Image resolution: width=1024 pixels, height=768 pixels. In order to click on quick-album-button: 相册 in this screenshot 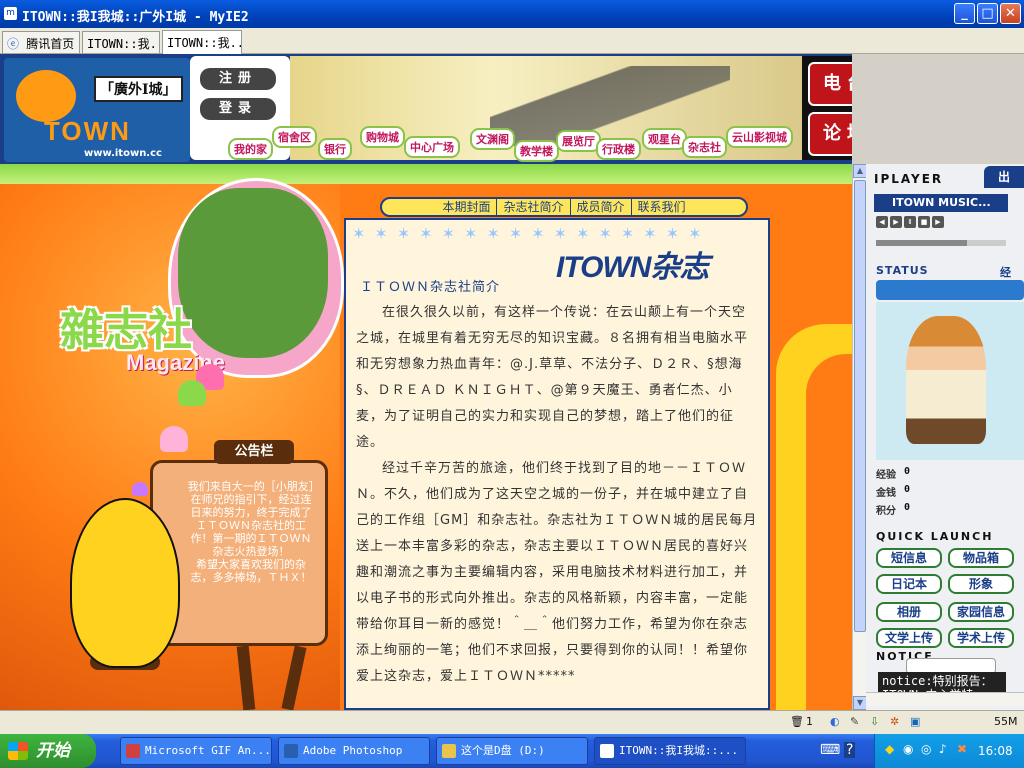, I will do `click(909, 612)`.